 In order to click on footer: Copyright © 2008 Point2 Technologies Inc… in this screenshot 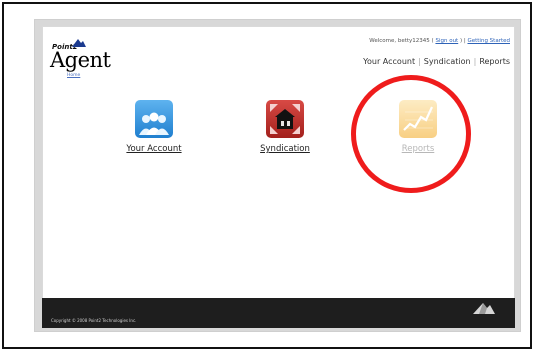, I will do `click(278, 313)`.